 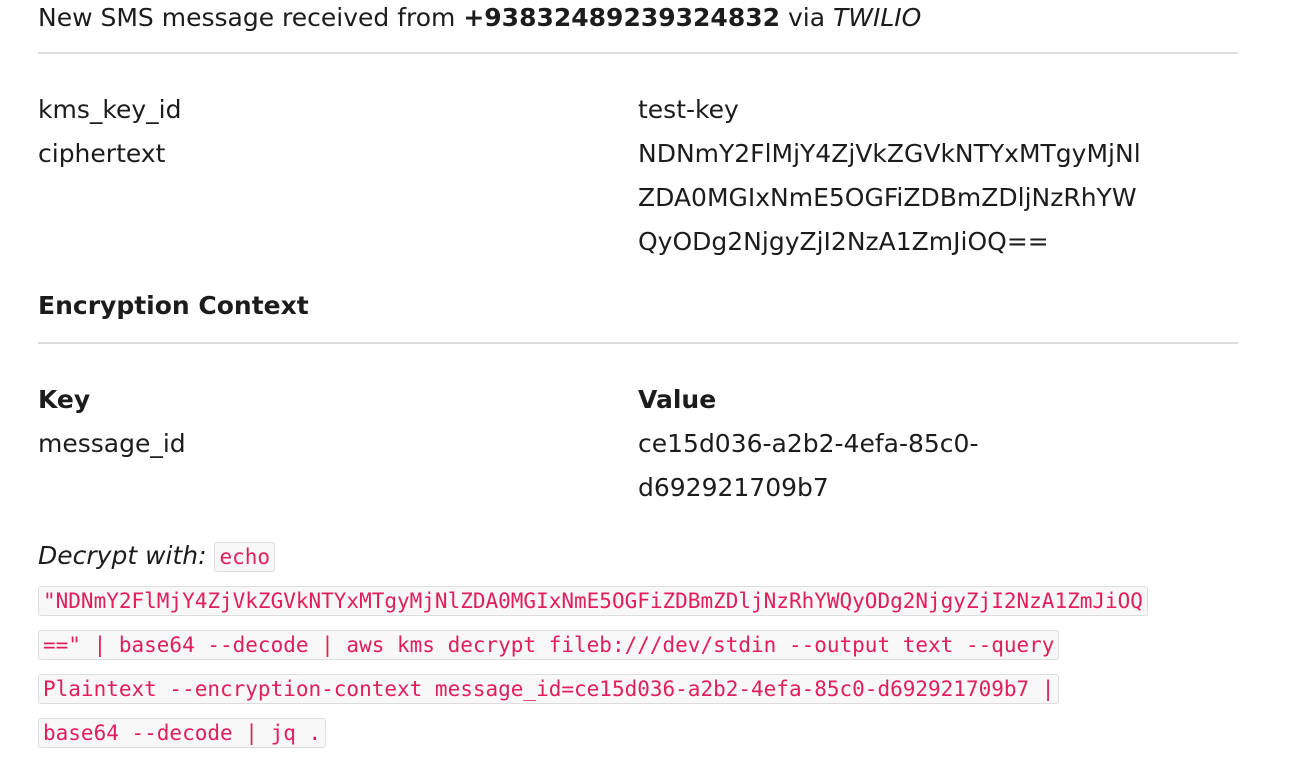 What do you see at coordinates (182, 733) in the screenshot?
I see `decrypt-code: base64 --decode | jq .` at bounding box center [182, 733].